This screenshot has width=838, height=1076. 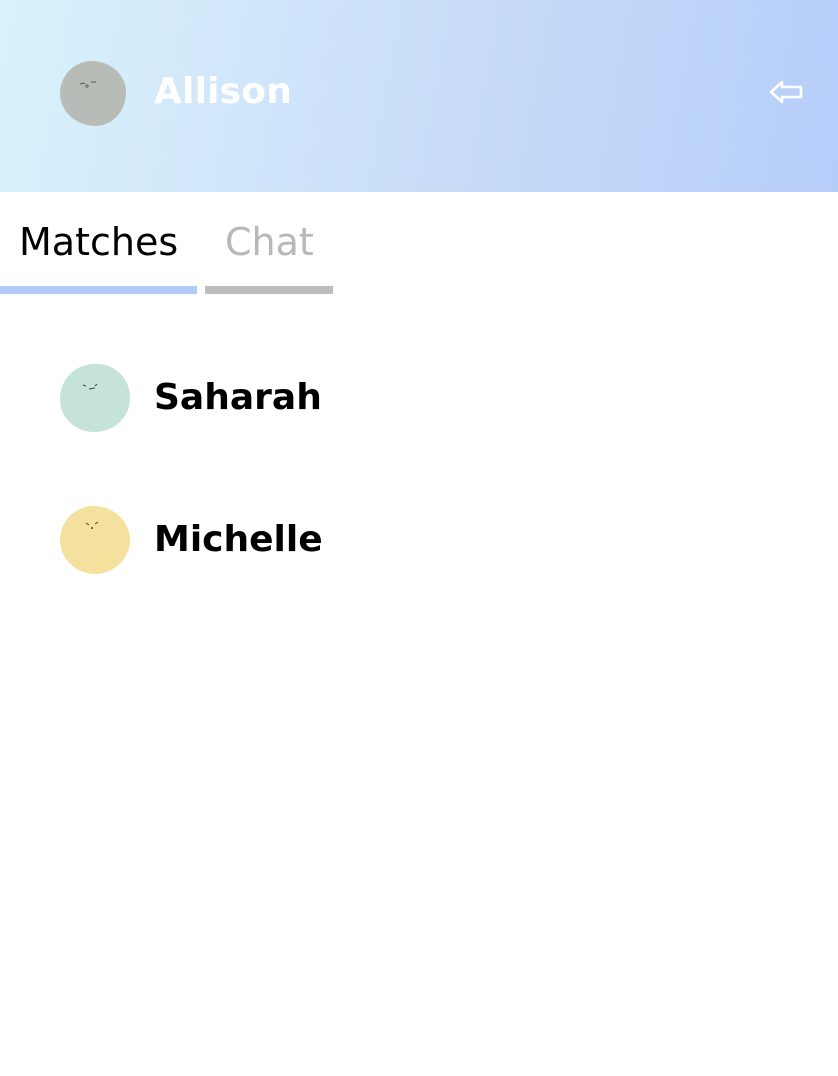 I want to click on logout-arrow-icon, so click(x=786, y=92).